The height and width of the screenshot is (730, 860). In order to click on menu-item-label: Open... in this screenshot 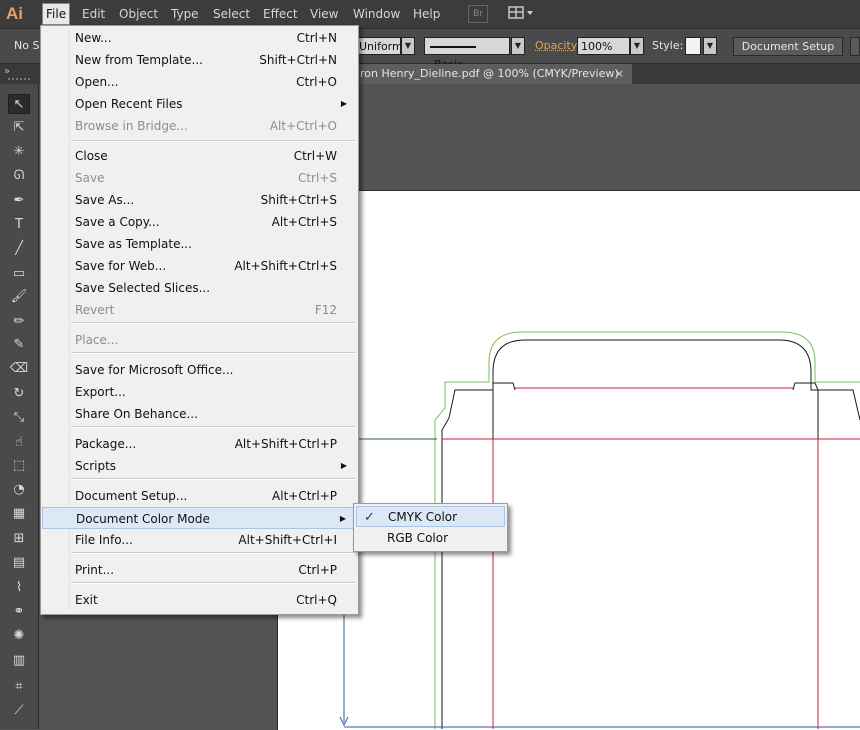, I will do `click(97, 82)`.